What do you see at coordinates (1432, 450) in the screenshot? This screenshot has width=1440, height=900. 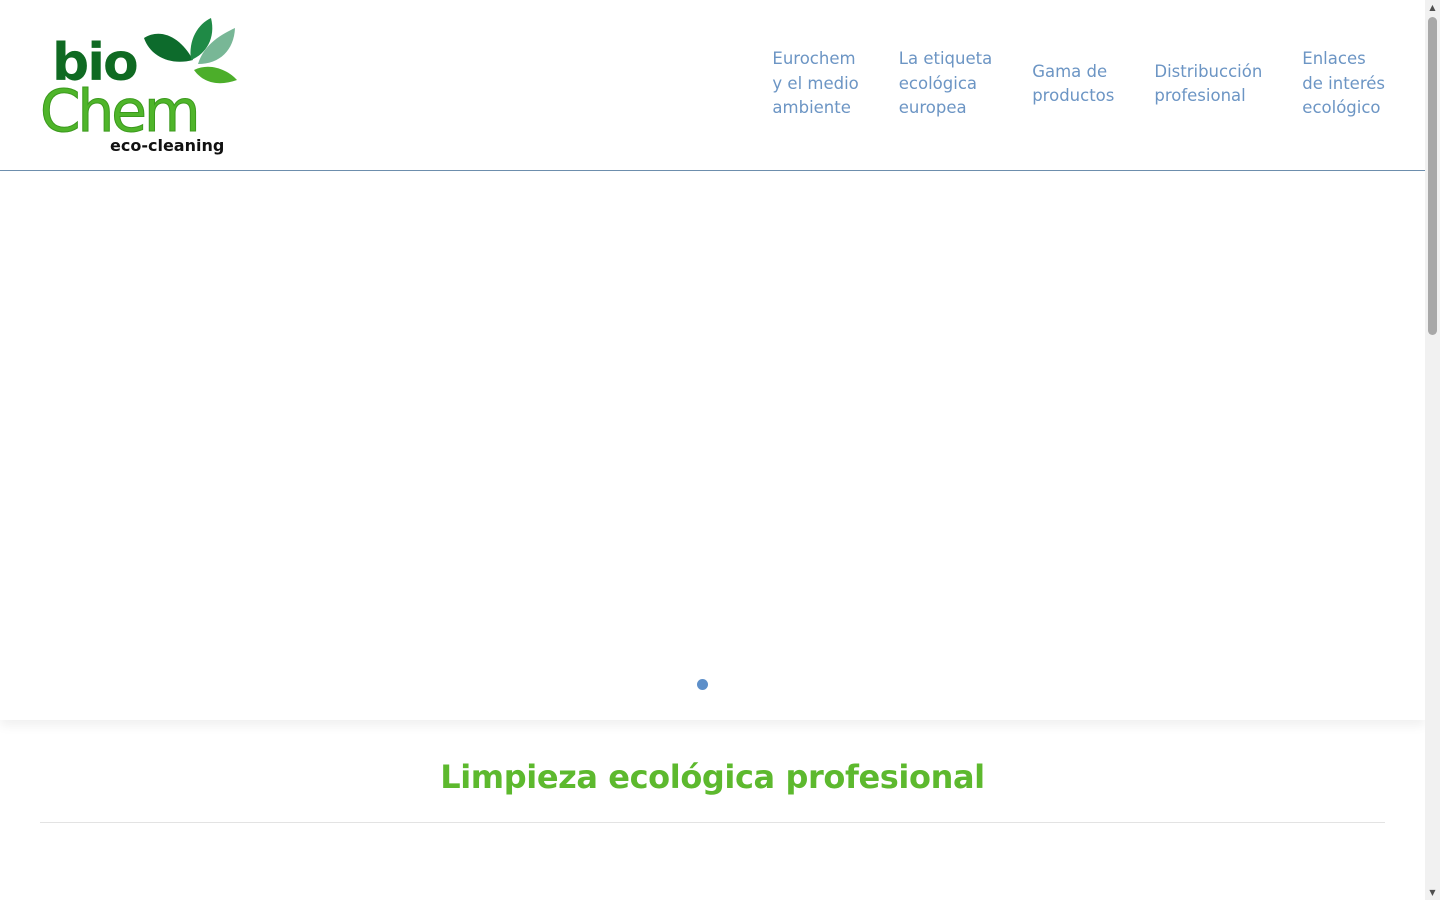 I see `vertical-scrollbar: ▲ ▼` at bounding box center [1432, 450].